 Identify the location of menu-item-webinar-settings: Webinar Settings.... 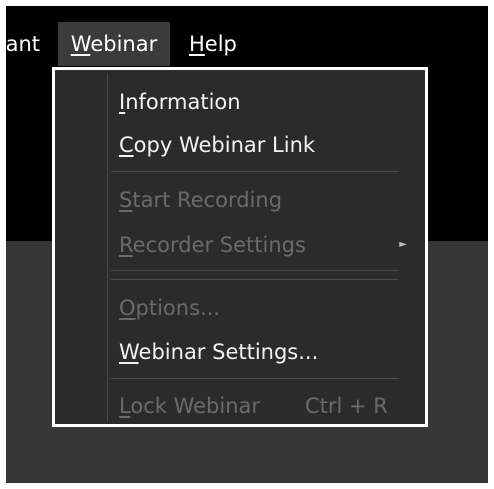
(267, 352).